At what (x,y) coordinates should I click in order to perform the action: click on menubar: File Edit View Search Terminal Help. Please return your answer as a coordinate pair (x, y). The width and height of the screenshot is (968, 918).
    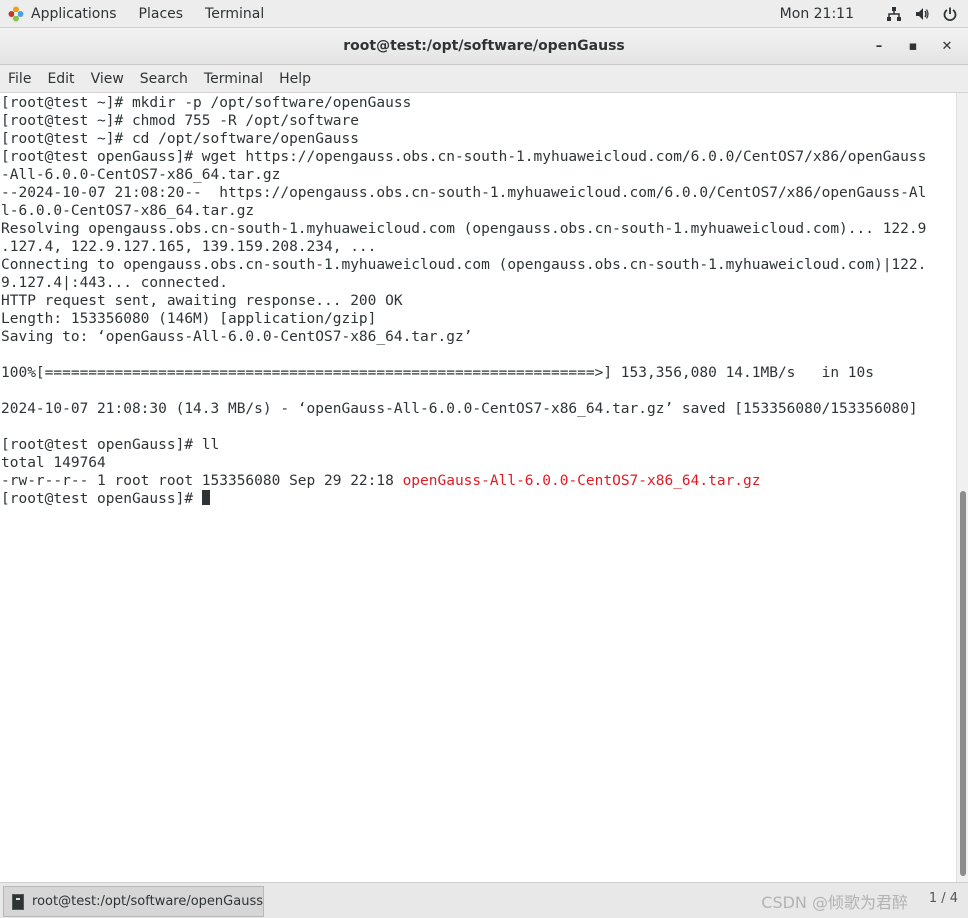
    Looking at the image, I should click on (484, 79).